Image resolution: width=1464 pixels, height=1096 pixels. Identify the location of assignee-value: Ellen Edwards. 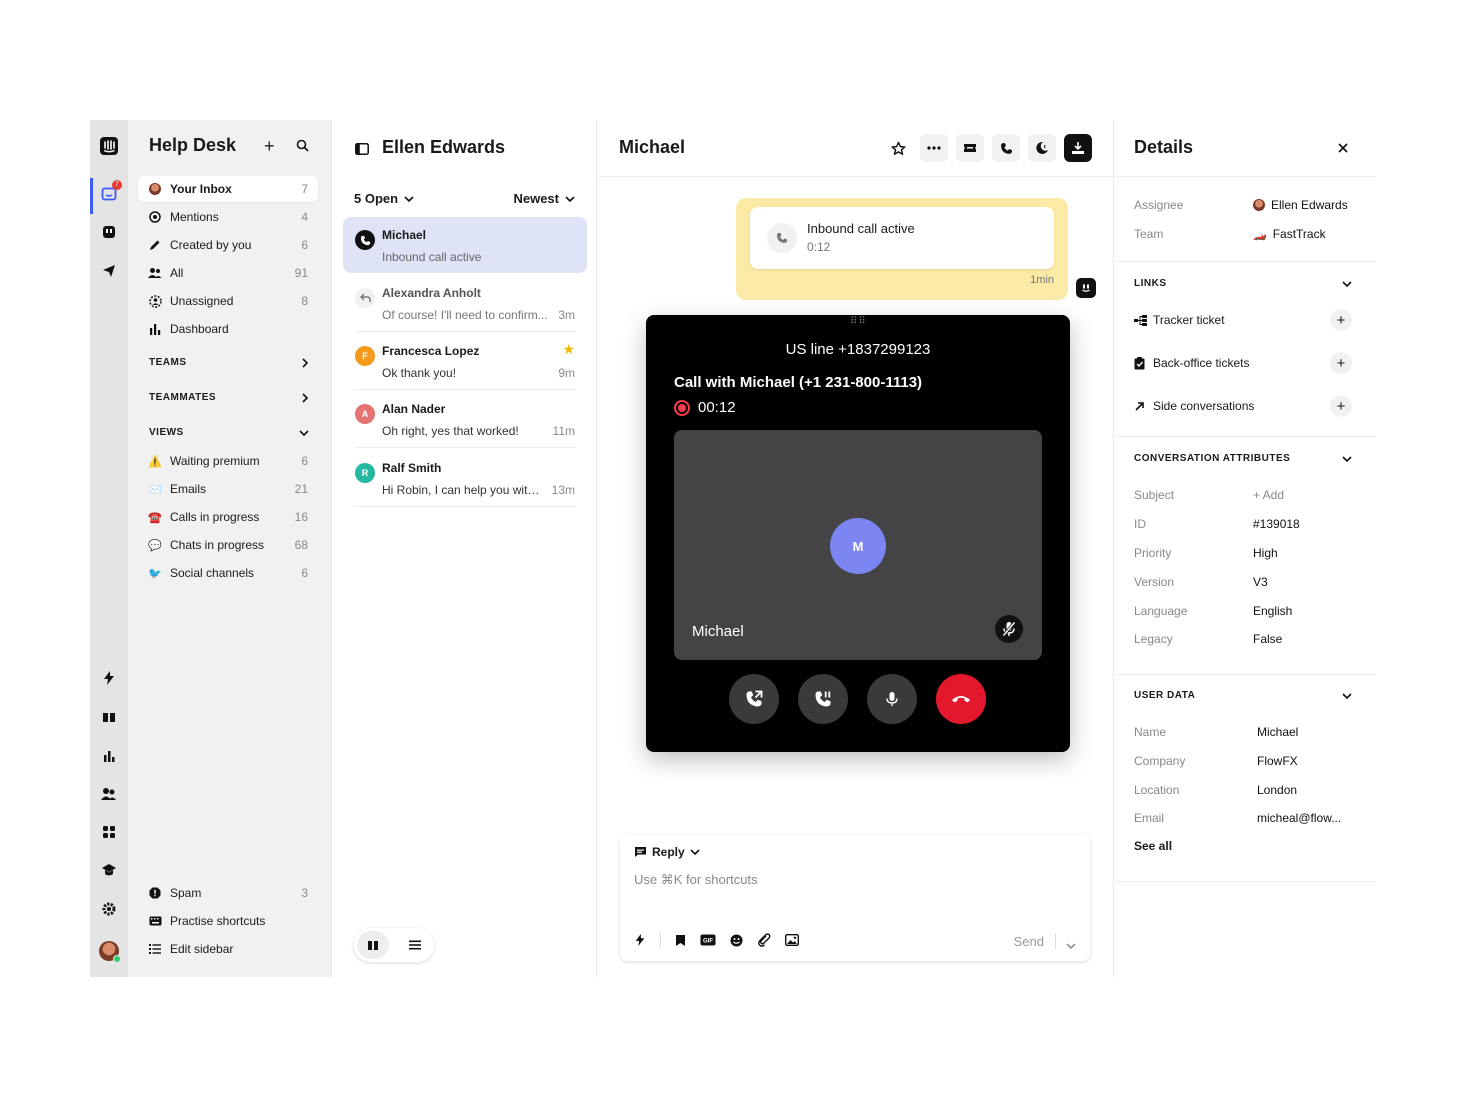
(1300, 205).